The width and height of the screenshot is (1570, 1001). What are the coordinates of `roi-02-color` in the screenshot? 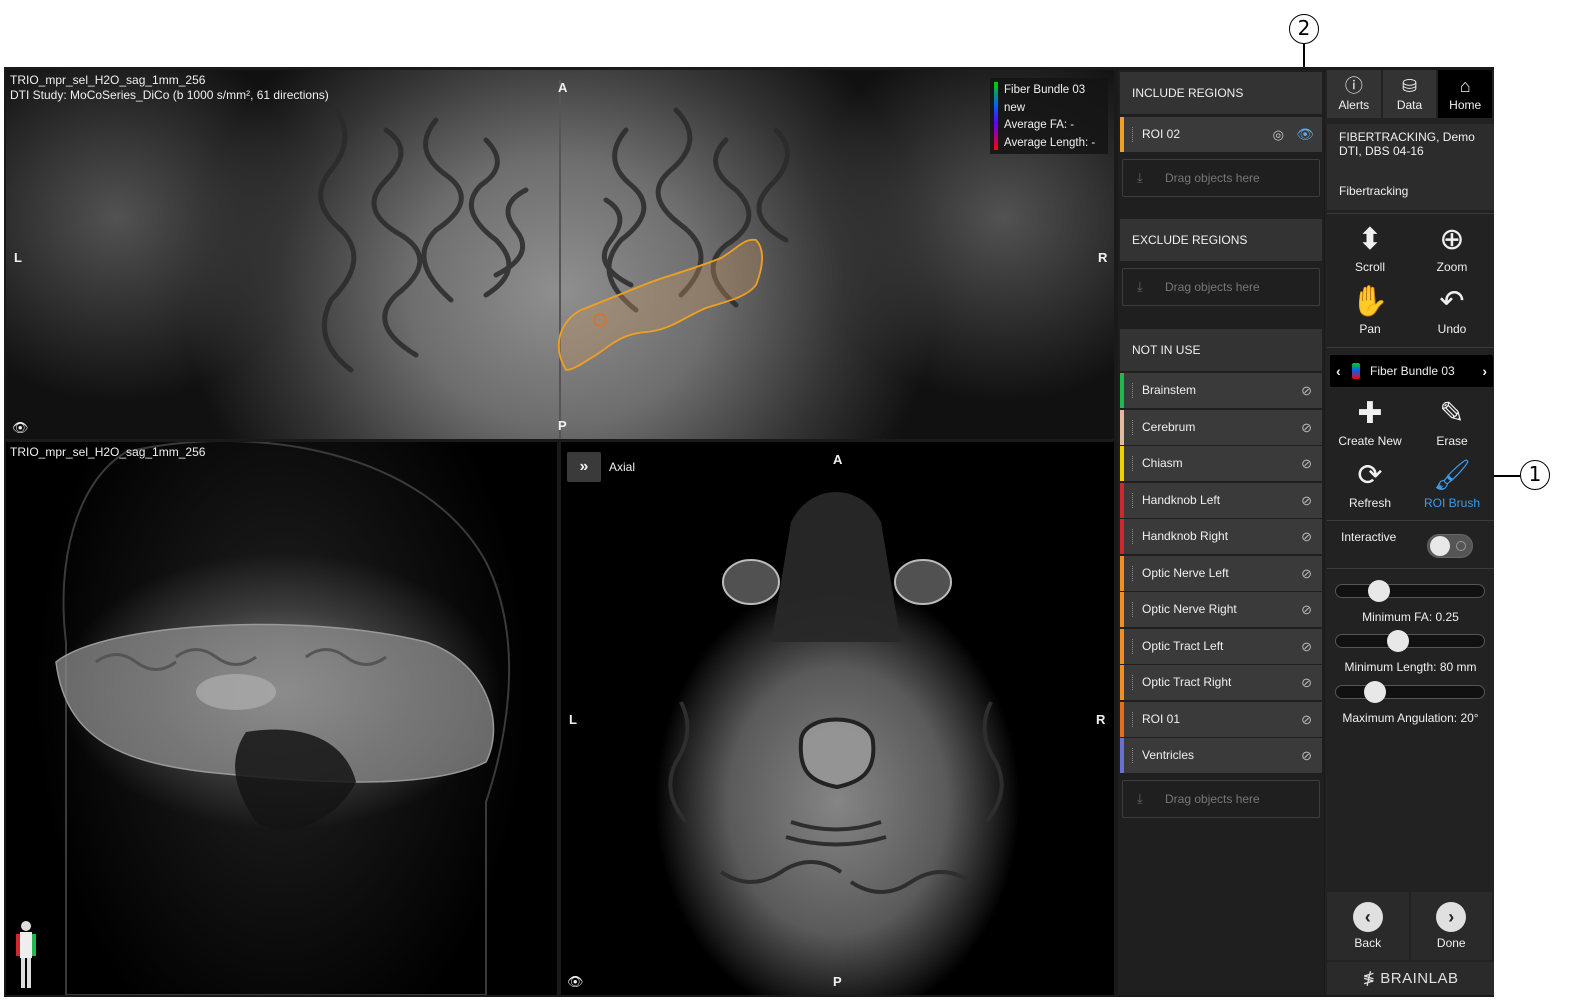 It's located at (1122, 134).